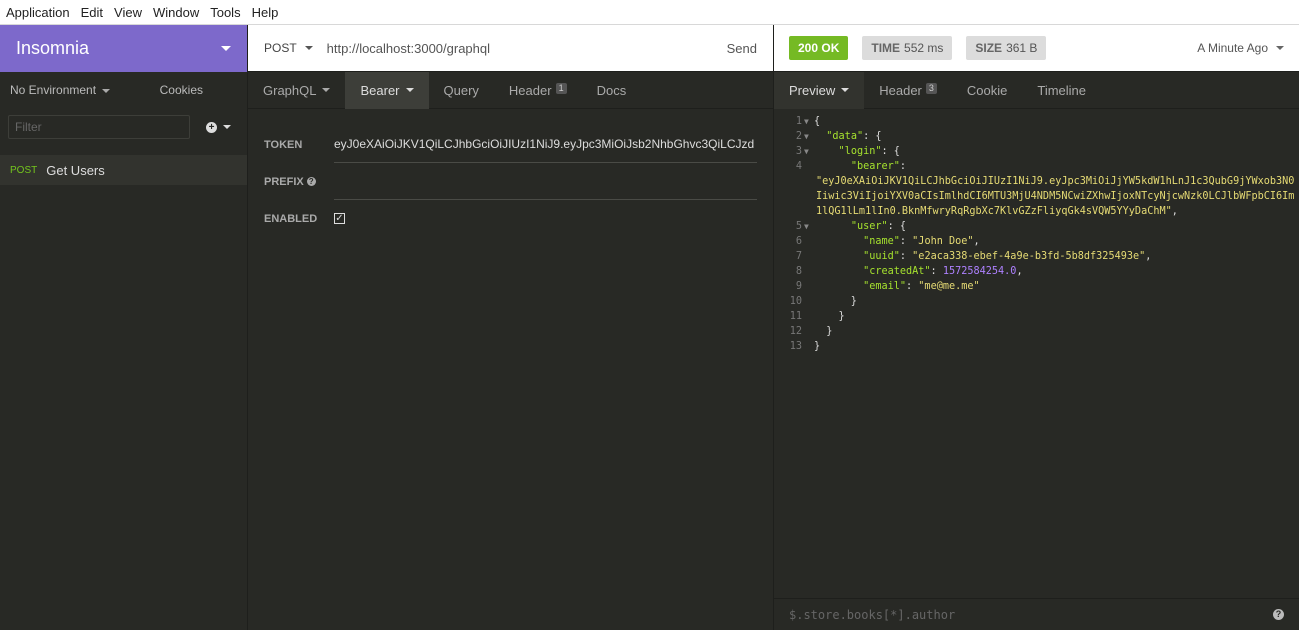 The height and width of the screenshot is (630, 1299). I want to click on plus-circle-icon: +, so click(211, 127).